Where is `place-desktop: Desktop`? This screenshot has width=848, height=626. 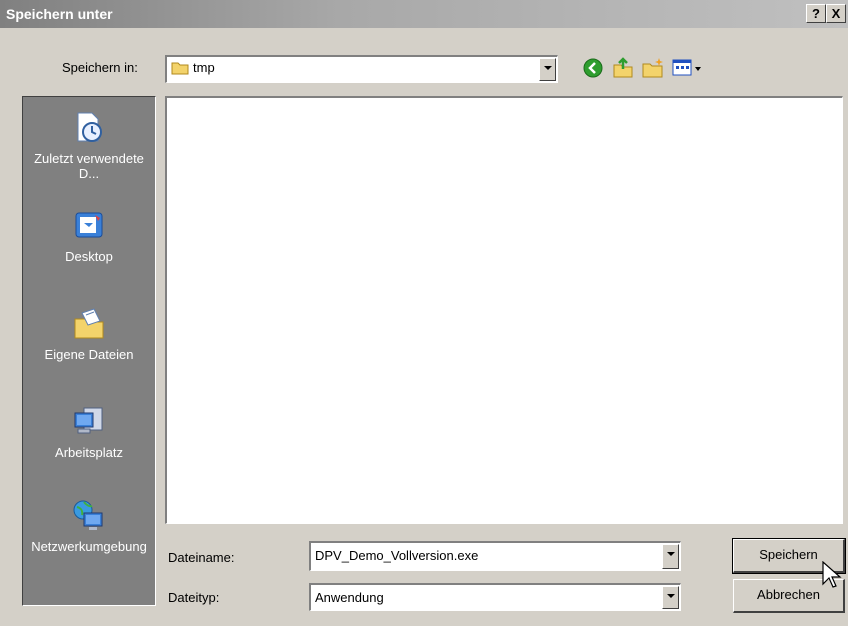
place-desktop: Desktop is located at coordinates (89, 236).